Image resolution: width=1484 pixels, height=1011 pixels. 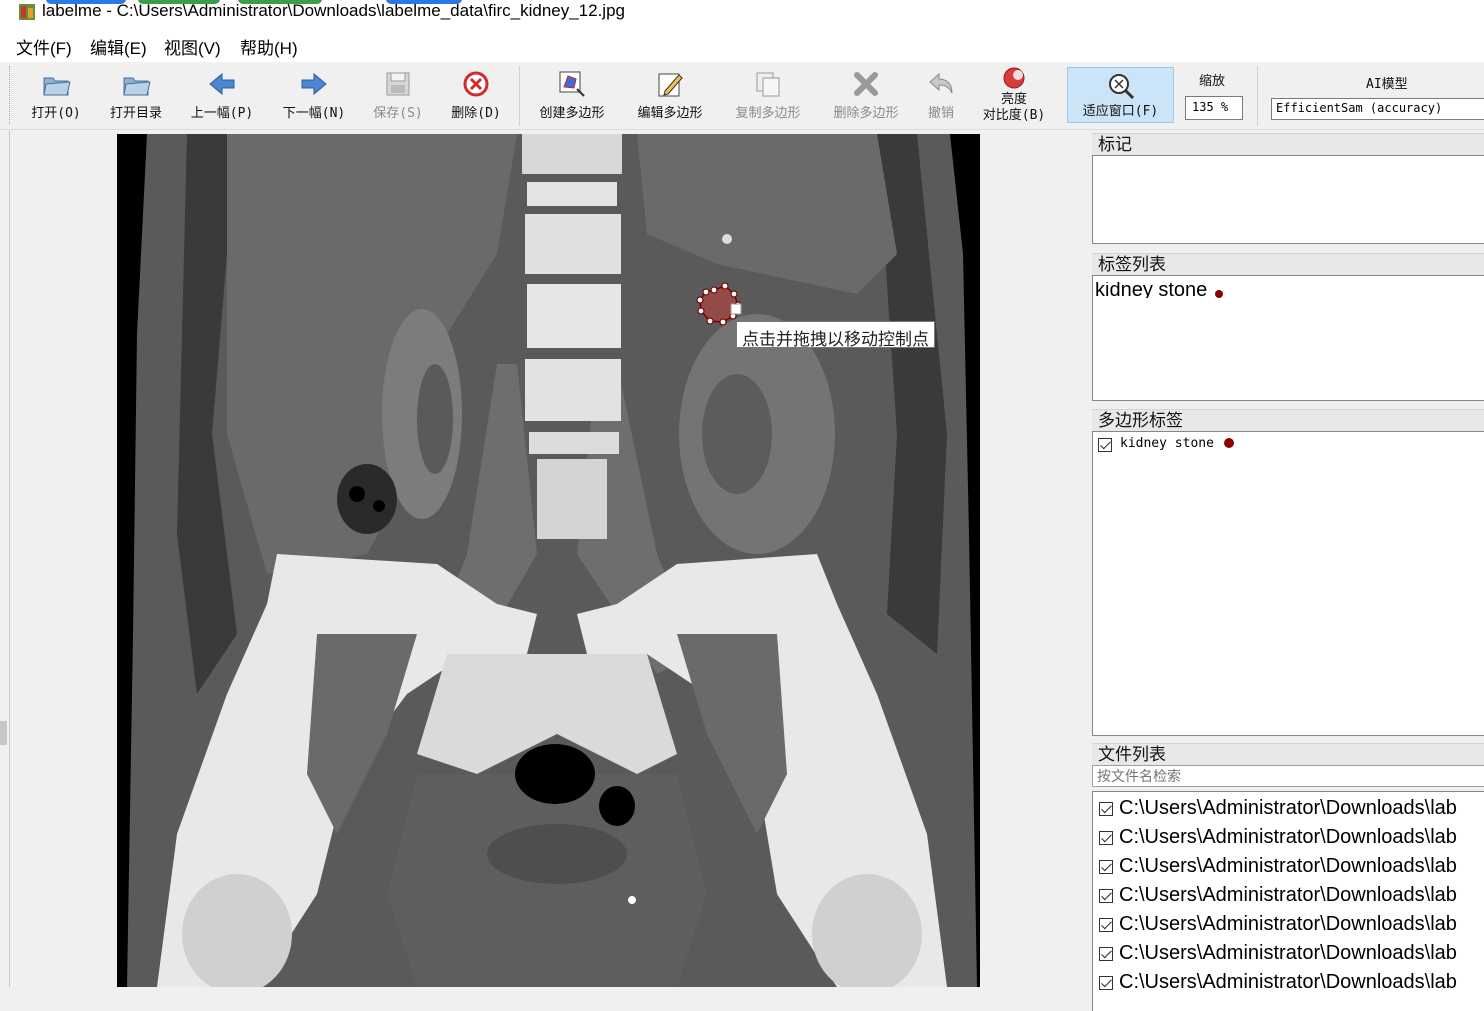 I want to click on open-folder-icon, so click(x=56, y=84).